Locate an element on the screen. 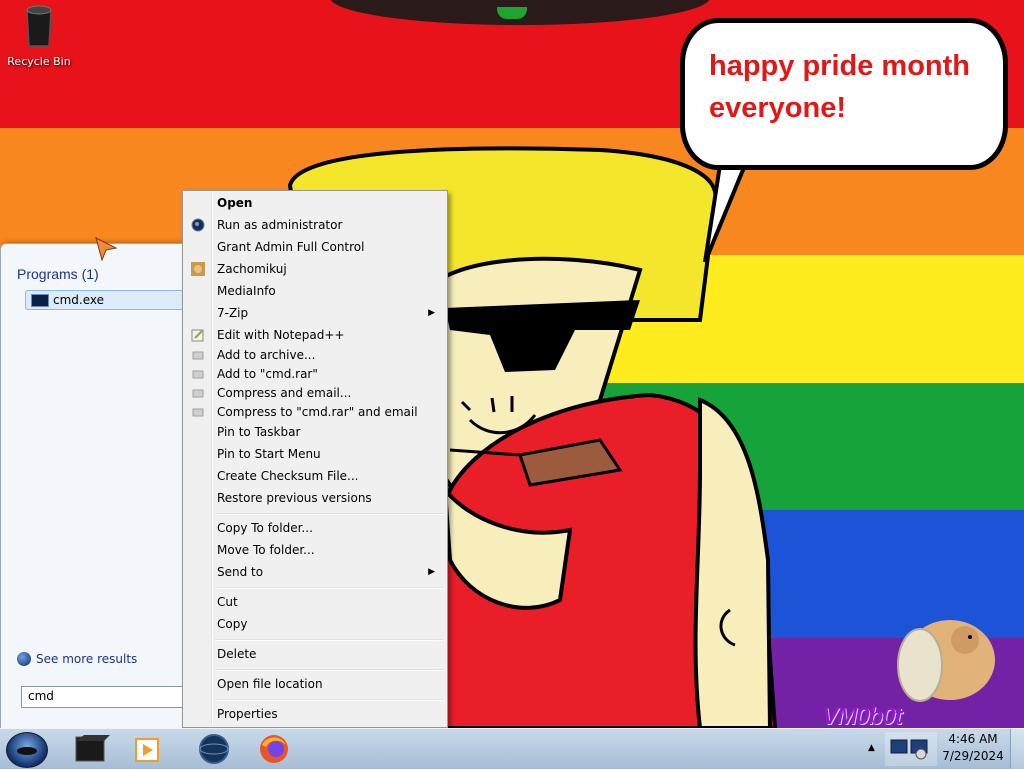 The height and width of the screenshot is (770, 1024). media-player-icon is located at coordinates (147, 750).